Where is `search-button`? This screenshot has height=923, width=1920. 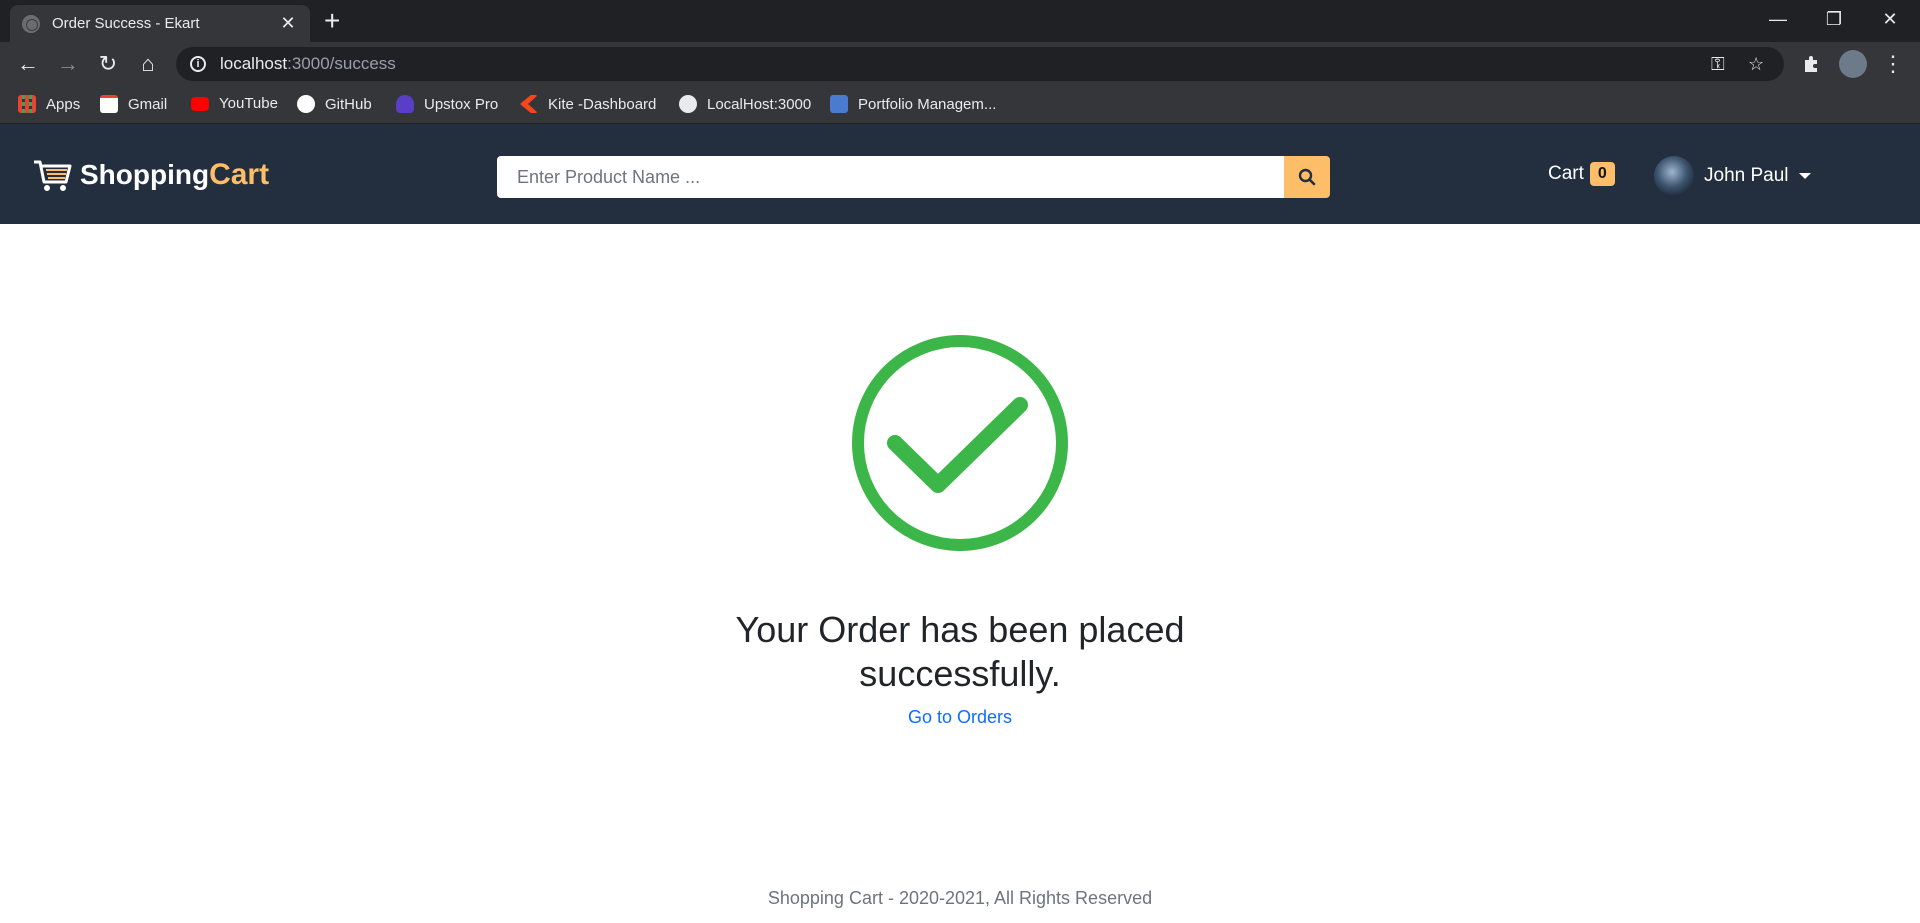
search-button is located at coordinates (1307, 177).